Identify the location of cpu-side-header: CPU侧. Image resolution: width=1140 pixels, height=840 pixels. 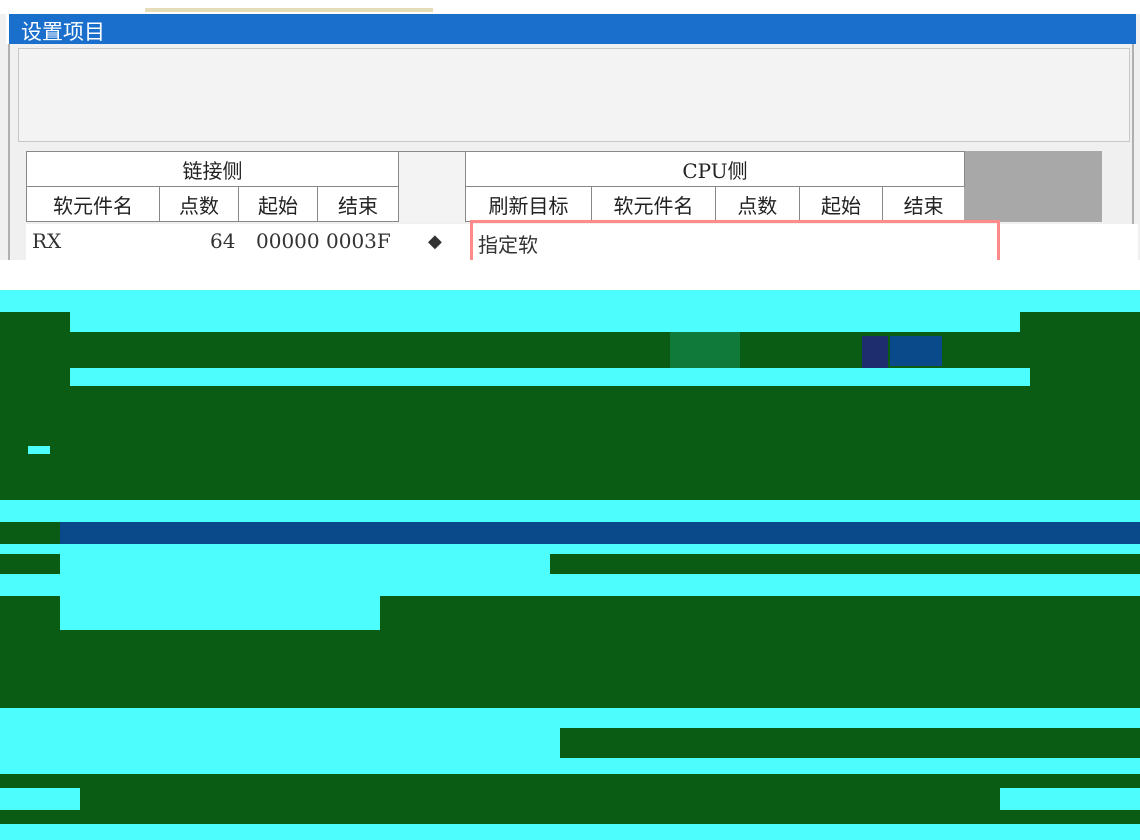
(715, 169).